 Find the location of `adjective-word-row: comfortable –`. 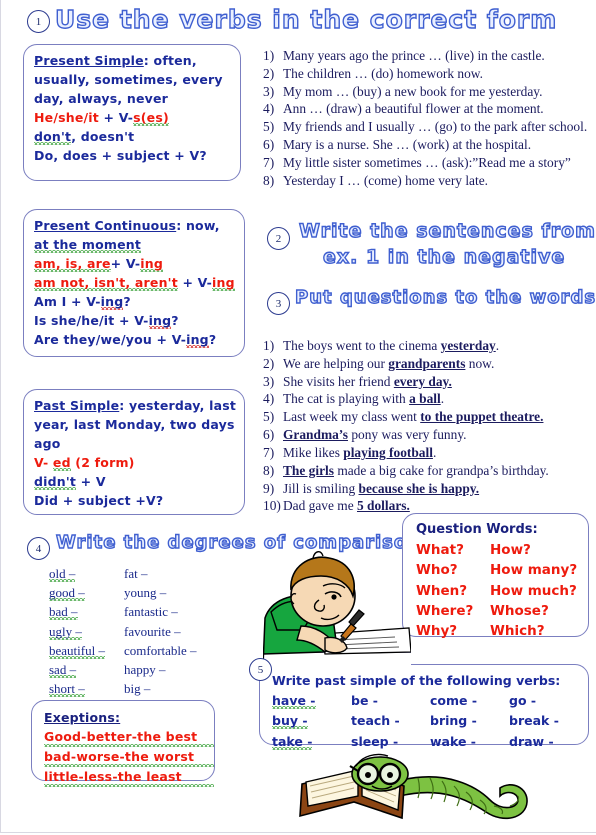

adjective-word-row: comfortable – is located at coordinates (179, 650).